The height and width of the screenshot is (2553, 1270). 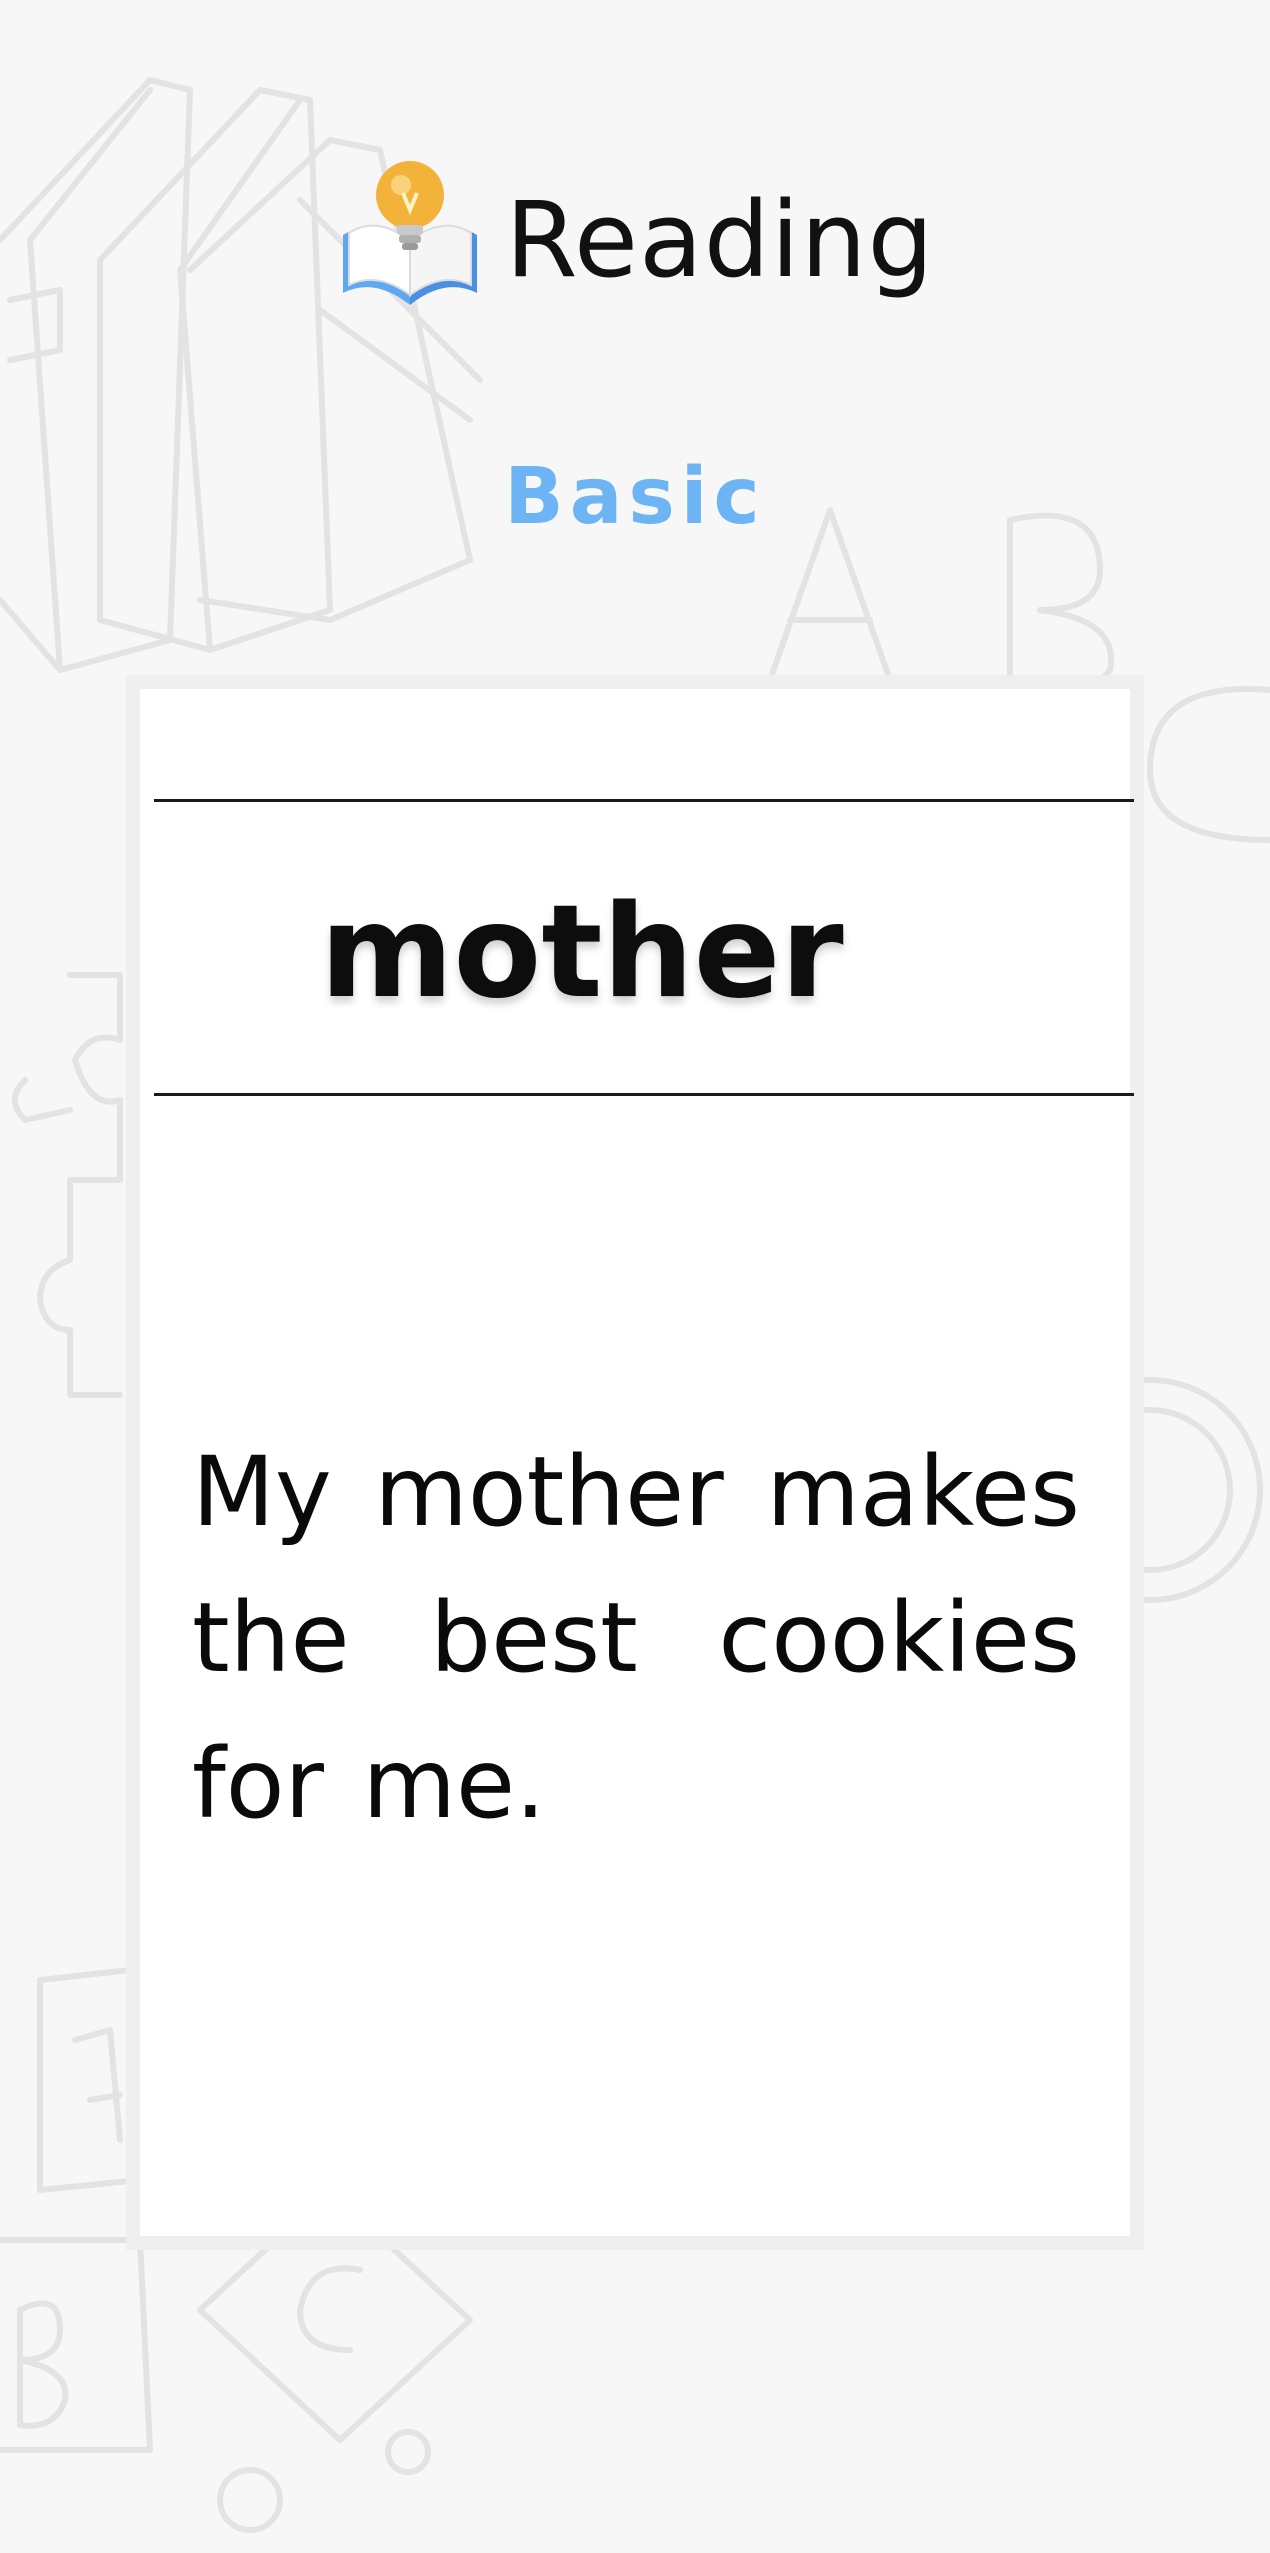 I want to click on app-header: Reading, so click(x=635, y=235).